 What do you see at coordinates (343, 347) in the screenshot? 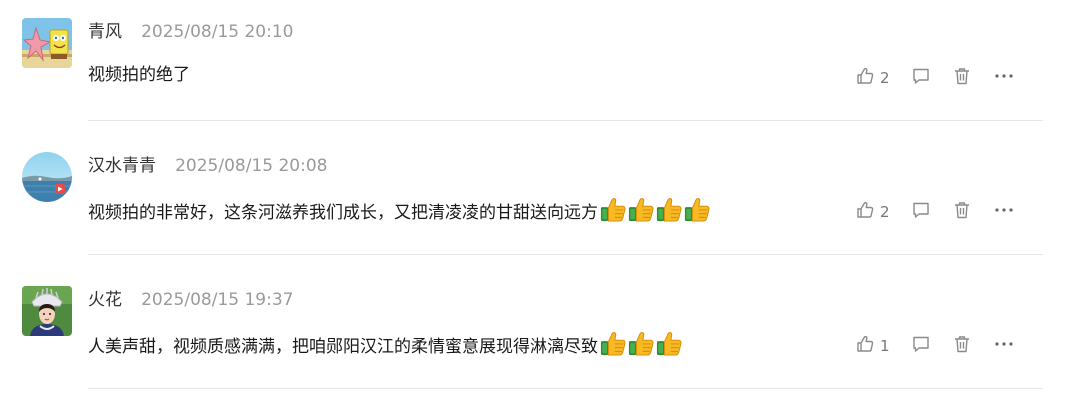
I see `comment-body: 人美声甜，视频质感满满，把咱郧阳汉江的柔情蜜意展现得淋漓尽致` at bounding box center [343, 347].